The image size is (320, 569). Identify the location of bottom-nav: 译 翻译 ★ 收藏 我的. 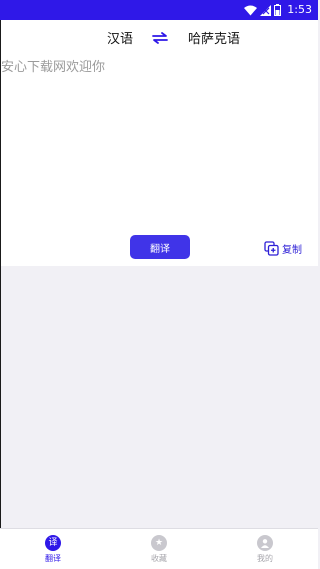
(159, 548).